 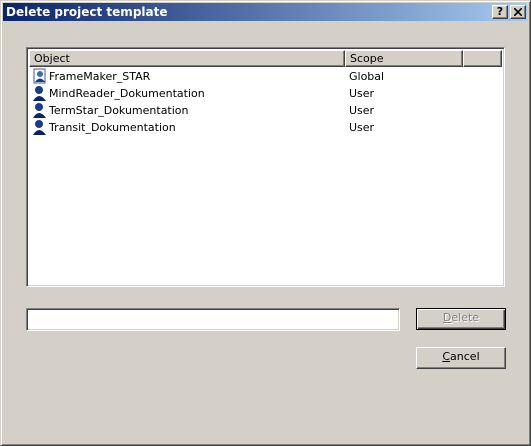 What do you see at coordinates (119, 110) in the screenshot?
I see `list-item-name: TermStar_Dokumentation` at bounding box center [119, 110].